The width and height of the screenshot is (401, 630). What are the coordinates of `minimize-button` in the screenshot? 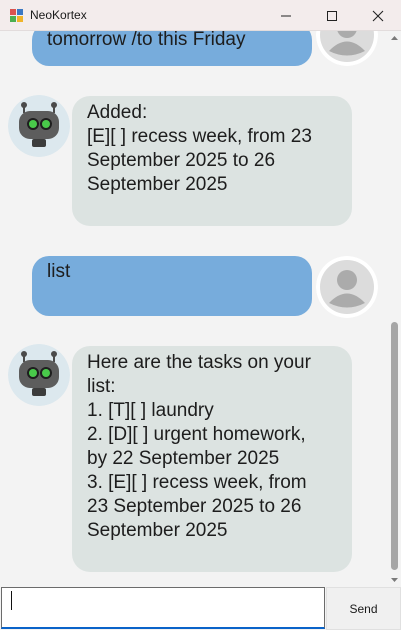 It's located at (286, 15).